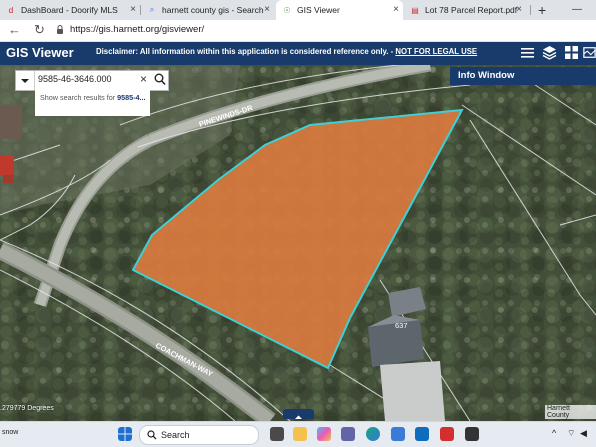 The height and width of the screenshot is (447, 596). Describe the element at coordinates (472, 434) in the screenshot. I see `app-dark-icon` at that location.